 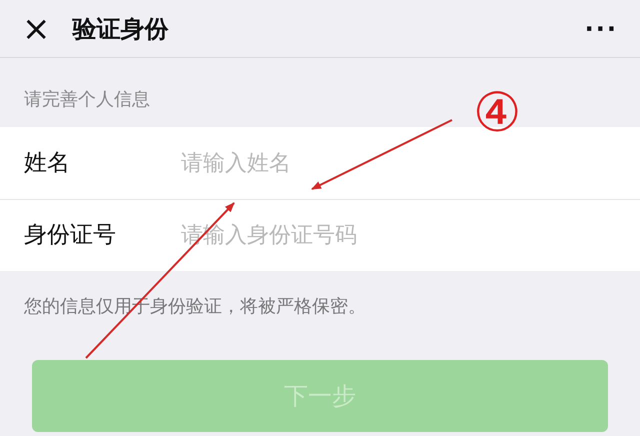 I want to click on annotation-number: ④, so click(x=497, y=113).